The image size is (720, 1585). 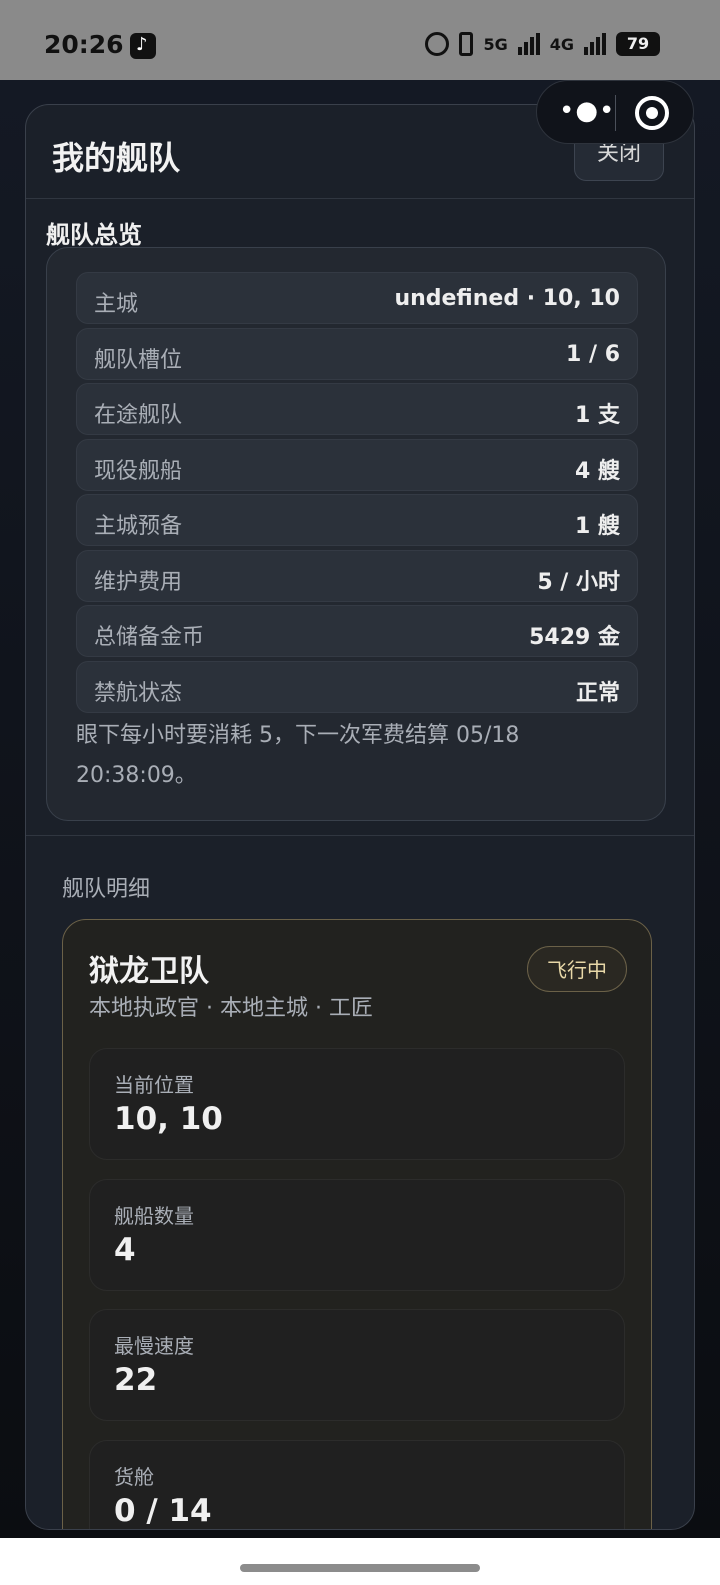 What do you see at coordinates (138, 471) in the screenshot?
I see `stat-label: 现役舰船` at bounding box center [138, 471].